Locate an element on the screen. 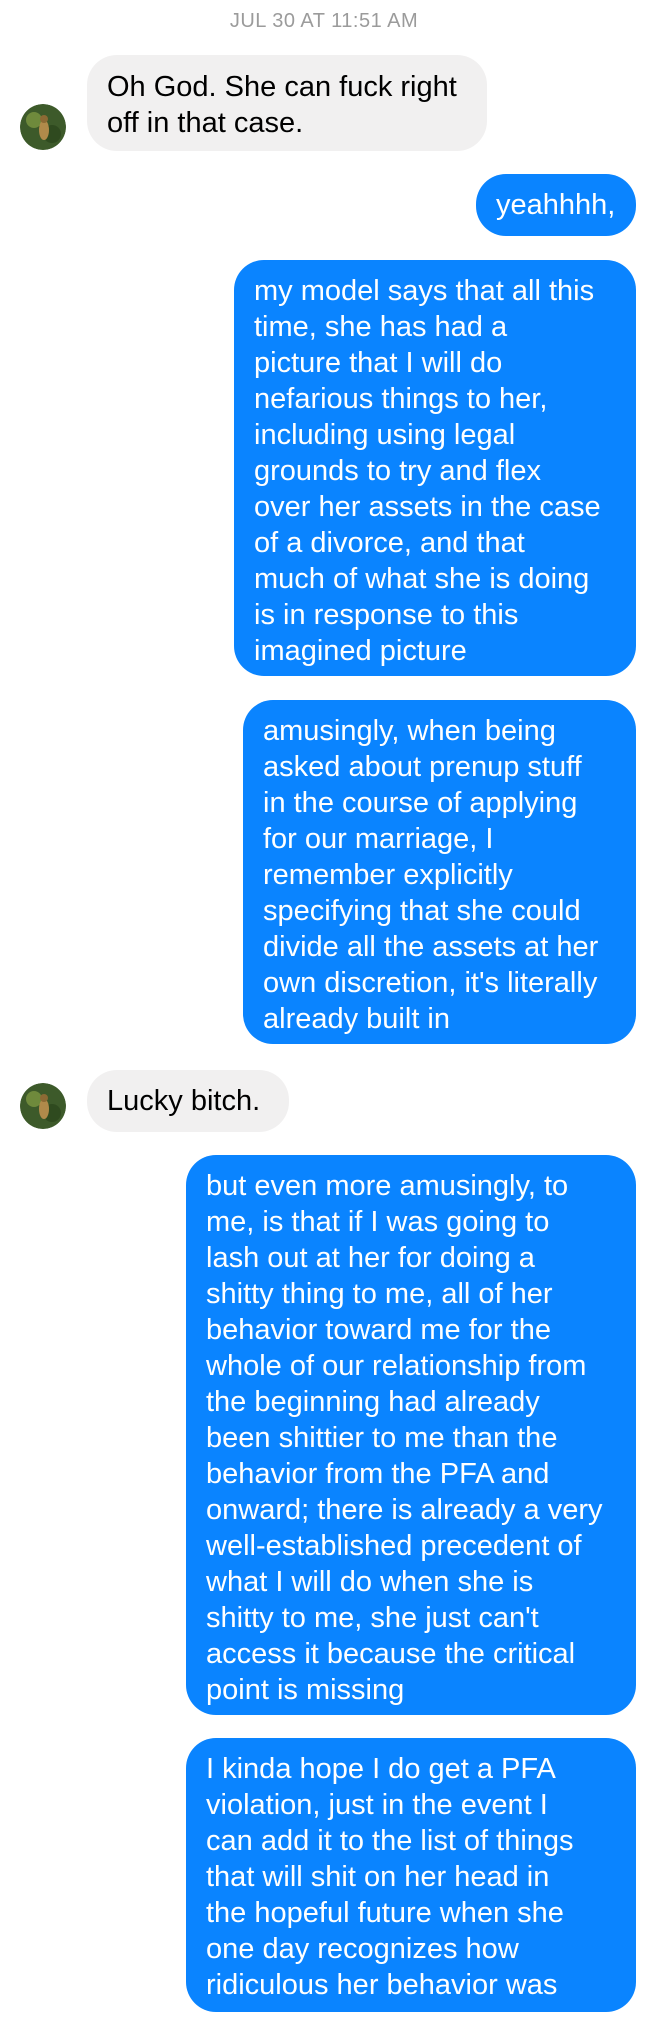 The image size is (648, 2020). message-line: much of what she is doing is located at coordinates (422, 579).